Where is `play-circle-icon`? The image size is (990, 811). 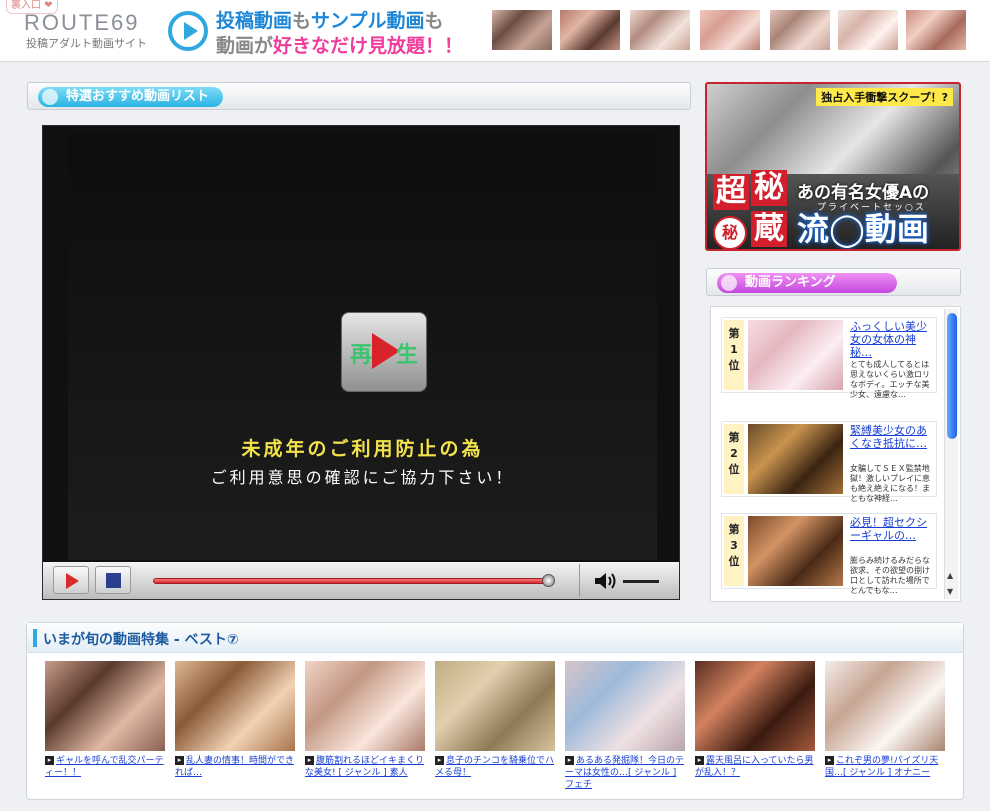
play-circle-icon is located at coordinates (188, 31).